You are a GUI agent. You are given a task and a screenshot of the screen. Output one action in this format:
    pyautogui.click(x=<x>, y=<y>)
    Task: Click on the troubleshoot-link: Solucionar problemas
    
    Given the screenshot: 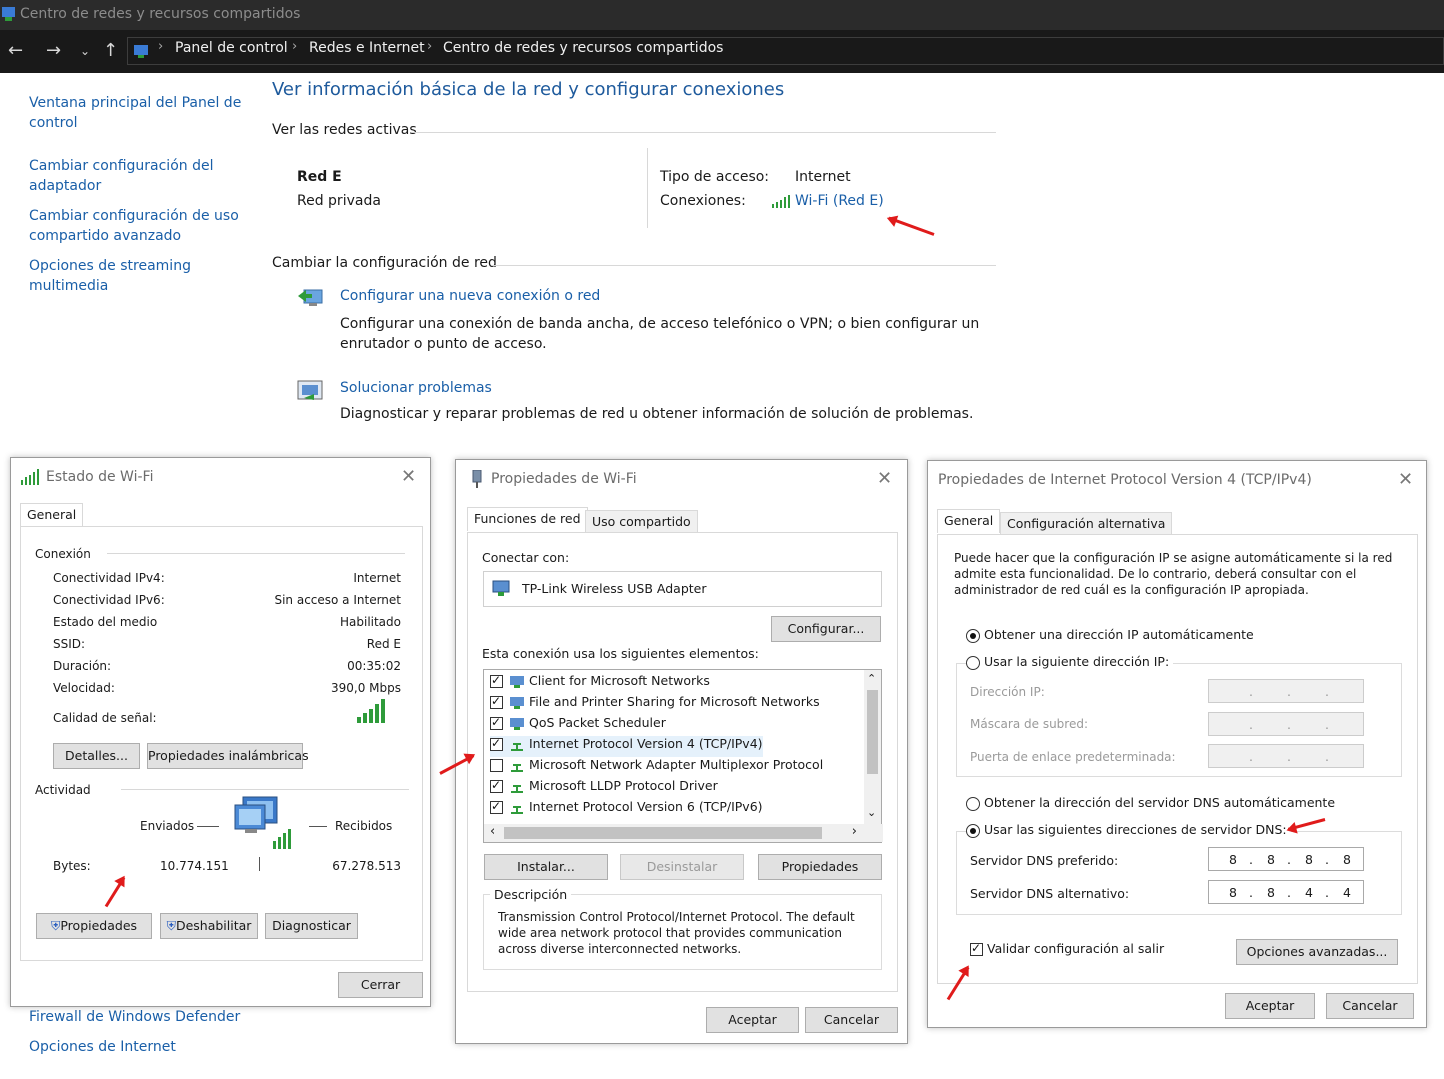 What is the action you would take?
    pyautogui.click(x=416, y=388)
    